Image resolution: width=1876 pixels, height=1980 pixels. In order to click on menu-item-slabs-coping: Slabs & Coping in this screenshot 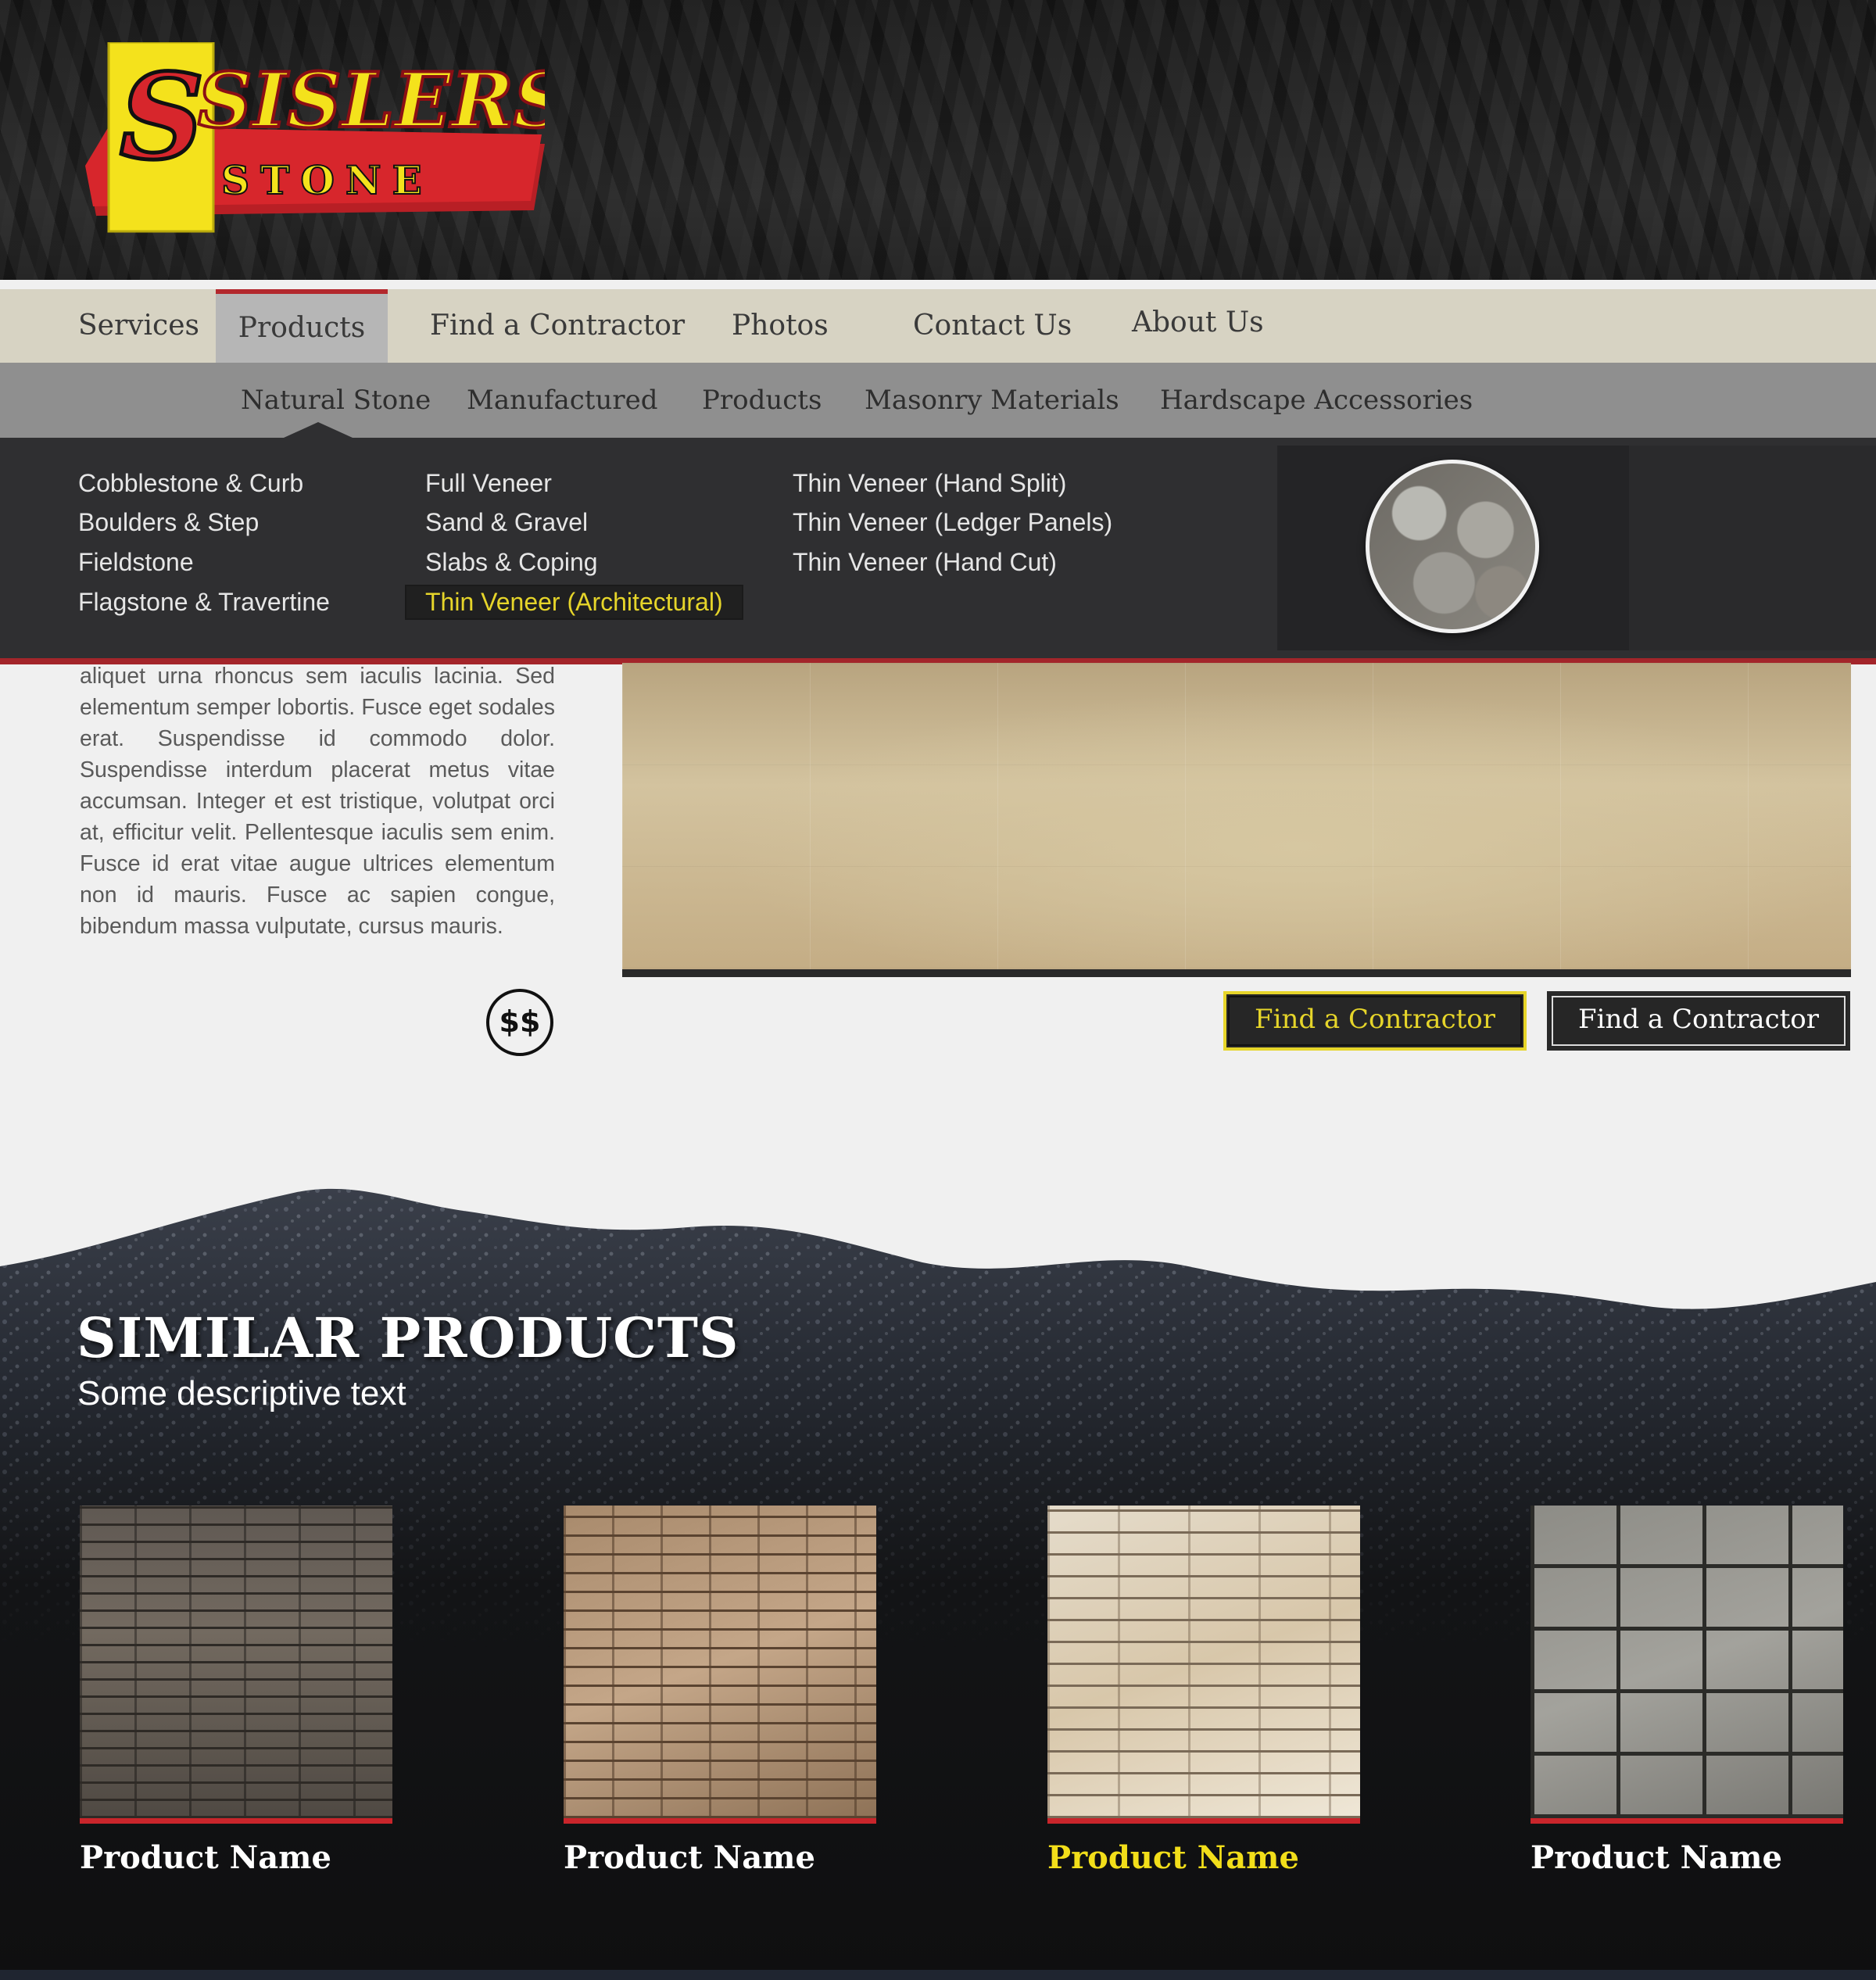, I will do `click(511, 562)`.